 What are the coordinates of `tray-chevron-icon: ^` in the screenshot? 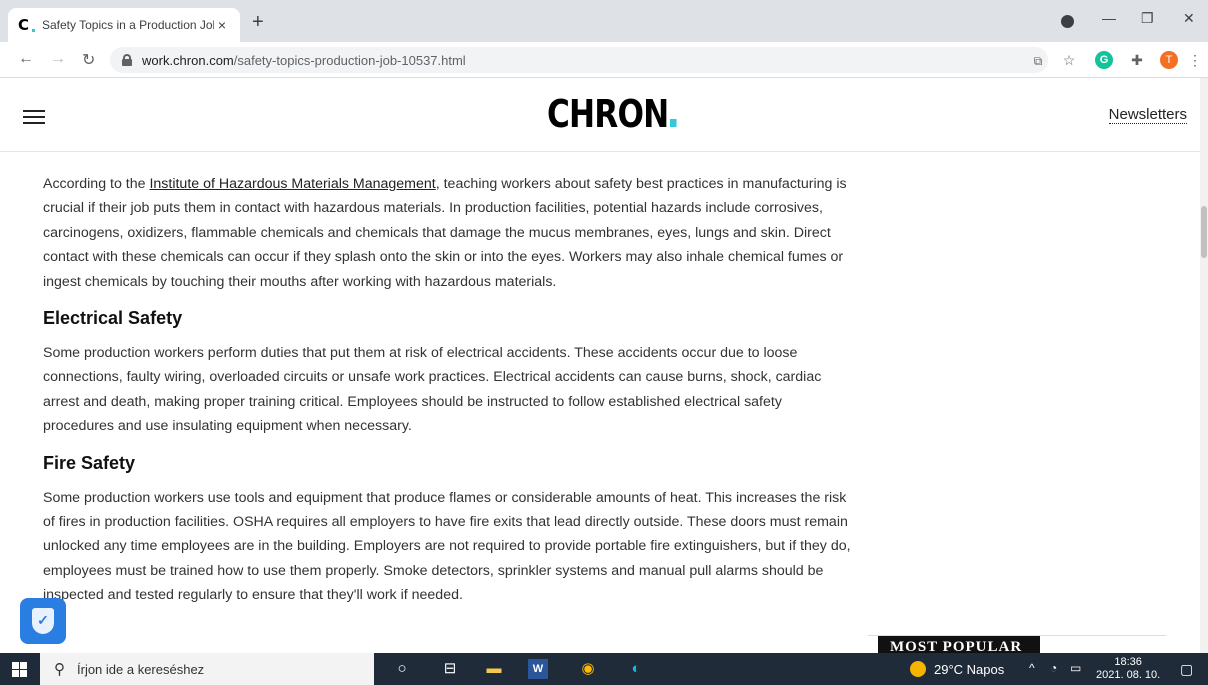 It's located at (1032, 668).